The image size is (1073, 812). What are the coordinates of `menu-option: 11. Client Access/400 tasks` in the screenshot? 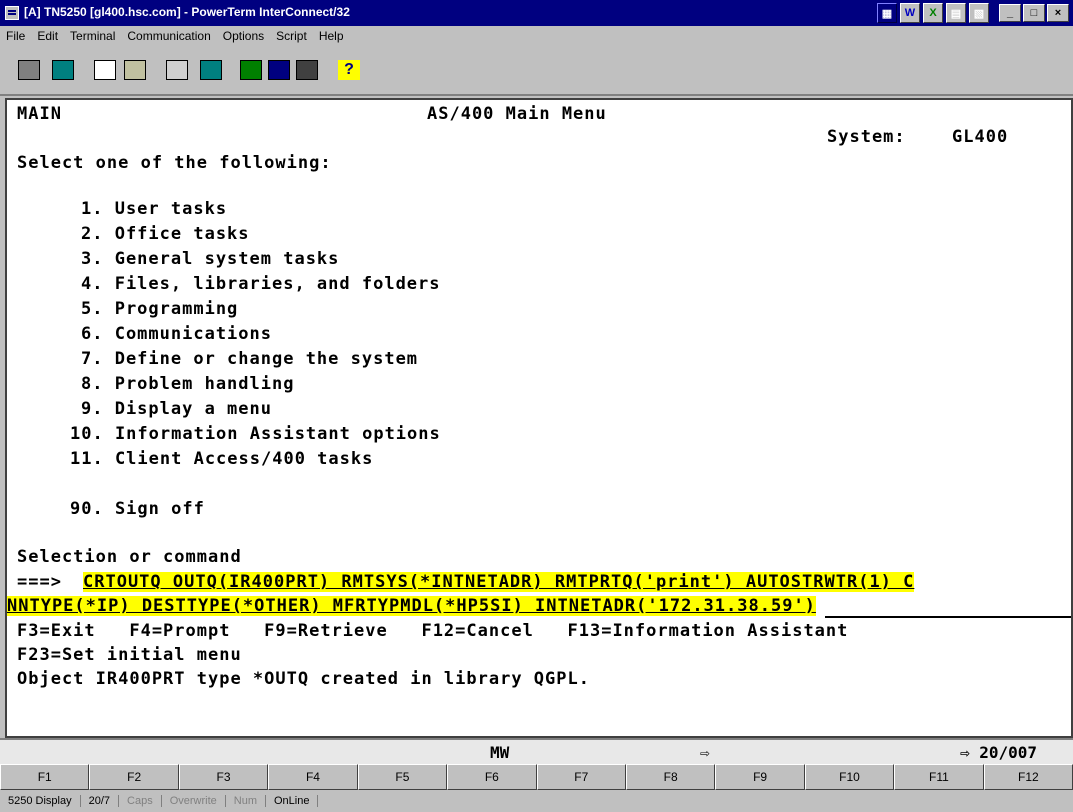 It's located at (222, 459).